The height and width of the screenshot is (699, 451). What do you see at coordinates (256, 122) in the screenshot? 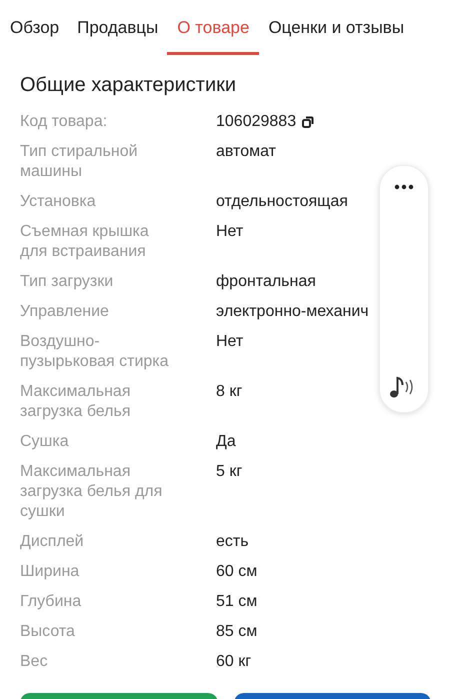
I see `spec-value: 106029883` at bounding box center [256, 122].